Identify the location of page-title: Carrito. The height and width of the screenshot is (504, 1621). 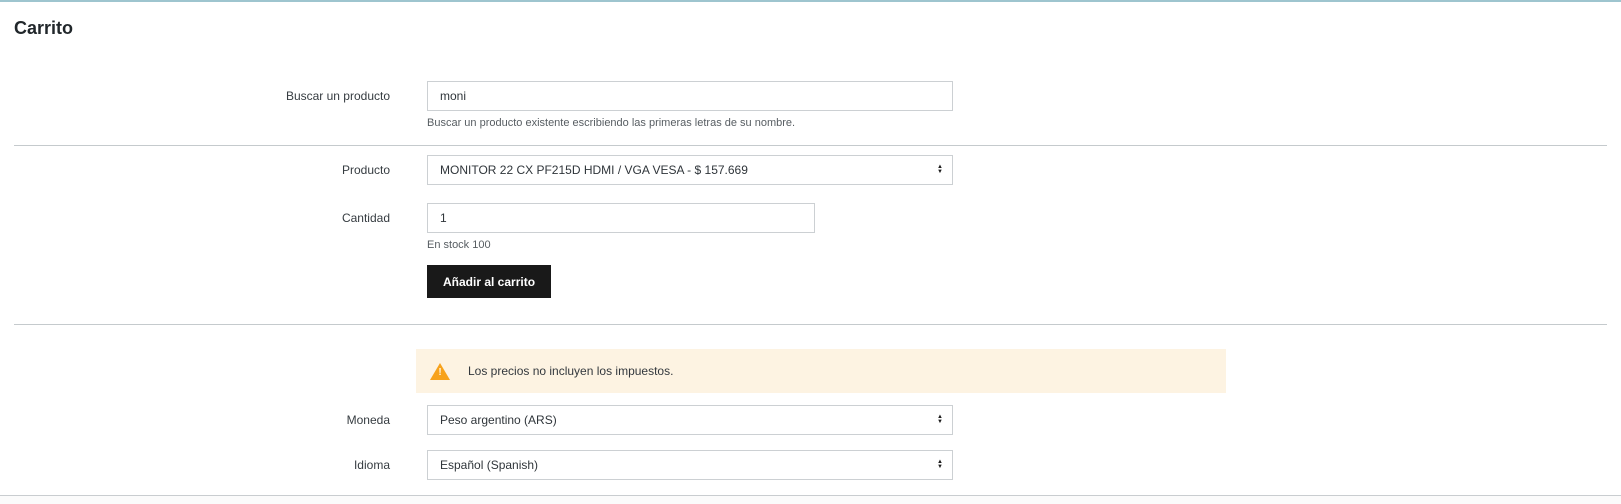
(44, 28).